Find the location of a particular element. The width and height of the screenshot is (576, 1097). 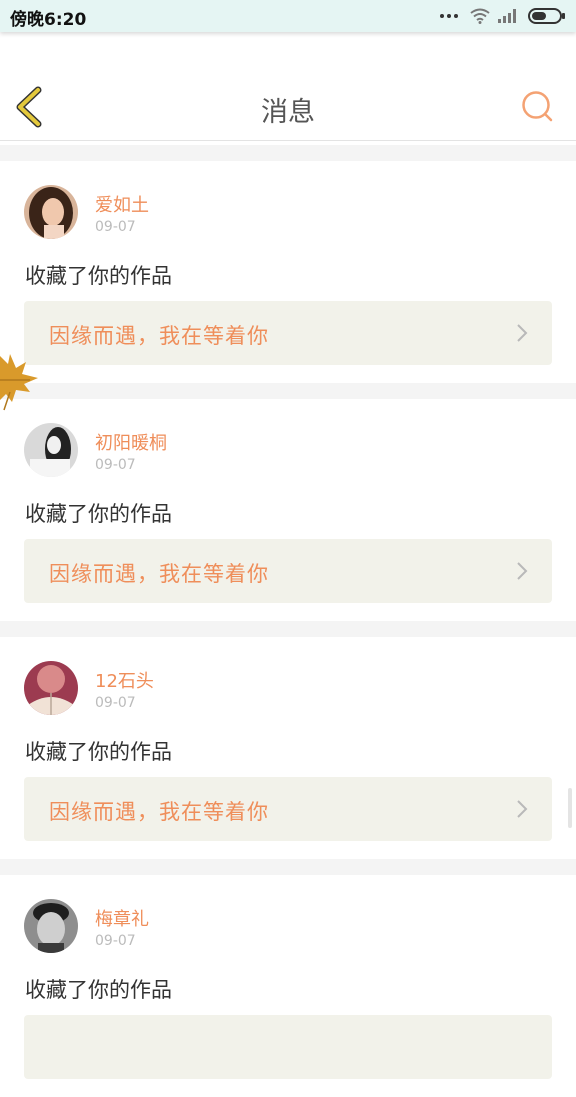

status-icons is located at coordinates (503, 16).